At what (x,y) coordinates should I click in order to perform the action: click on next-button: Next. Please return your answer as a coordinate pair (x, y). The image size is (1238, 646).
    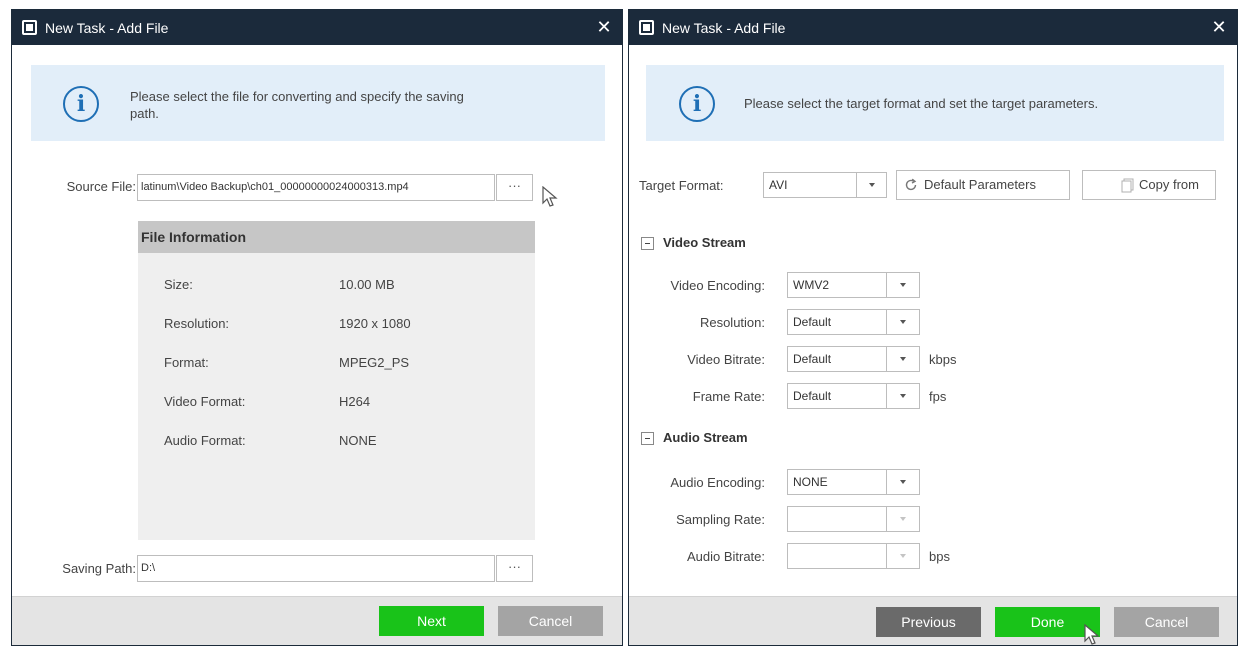
    Looking at the image, I should click on (431, 621).